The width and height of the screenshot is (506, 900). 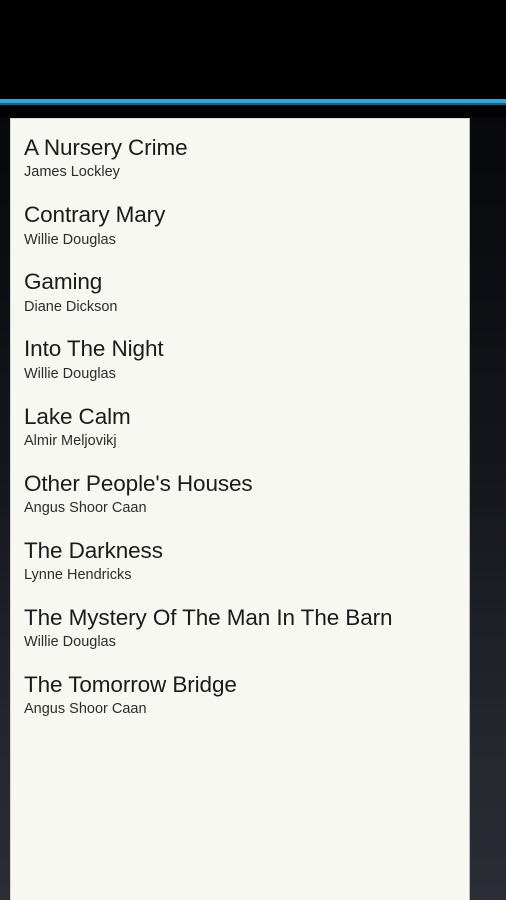 What do you see at coordinates (138, 483) in the screenshot?
I see `book-title: Other People's Houses` at bounding box center [138, 483].